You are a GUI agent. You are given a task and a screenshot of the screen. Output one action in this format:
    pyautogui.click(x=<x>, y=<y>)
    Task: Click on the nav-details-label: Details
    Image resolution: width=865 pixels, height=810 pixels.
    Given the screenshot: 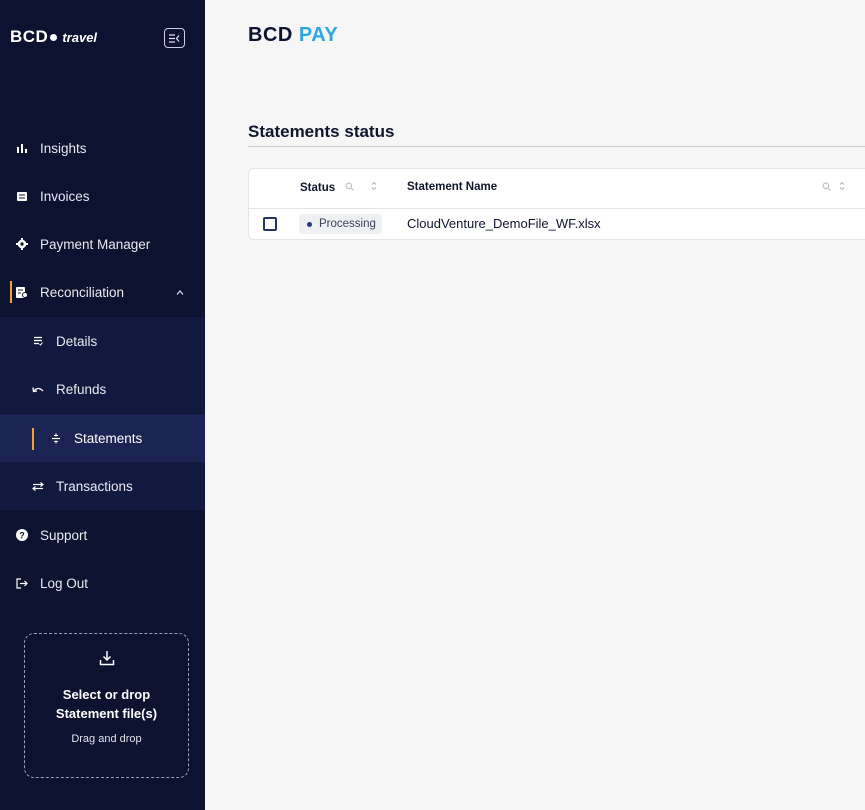 What is the action you would take?
    pyautogui.click(x=77, y=341)
    